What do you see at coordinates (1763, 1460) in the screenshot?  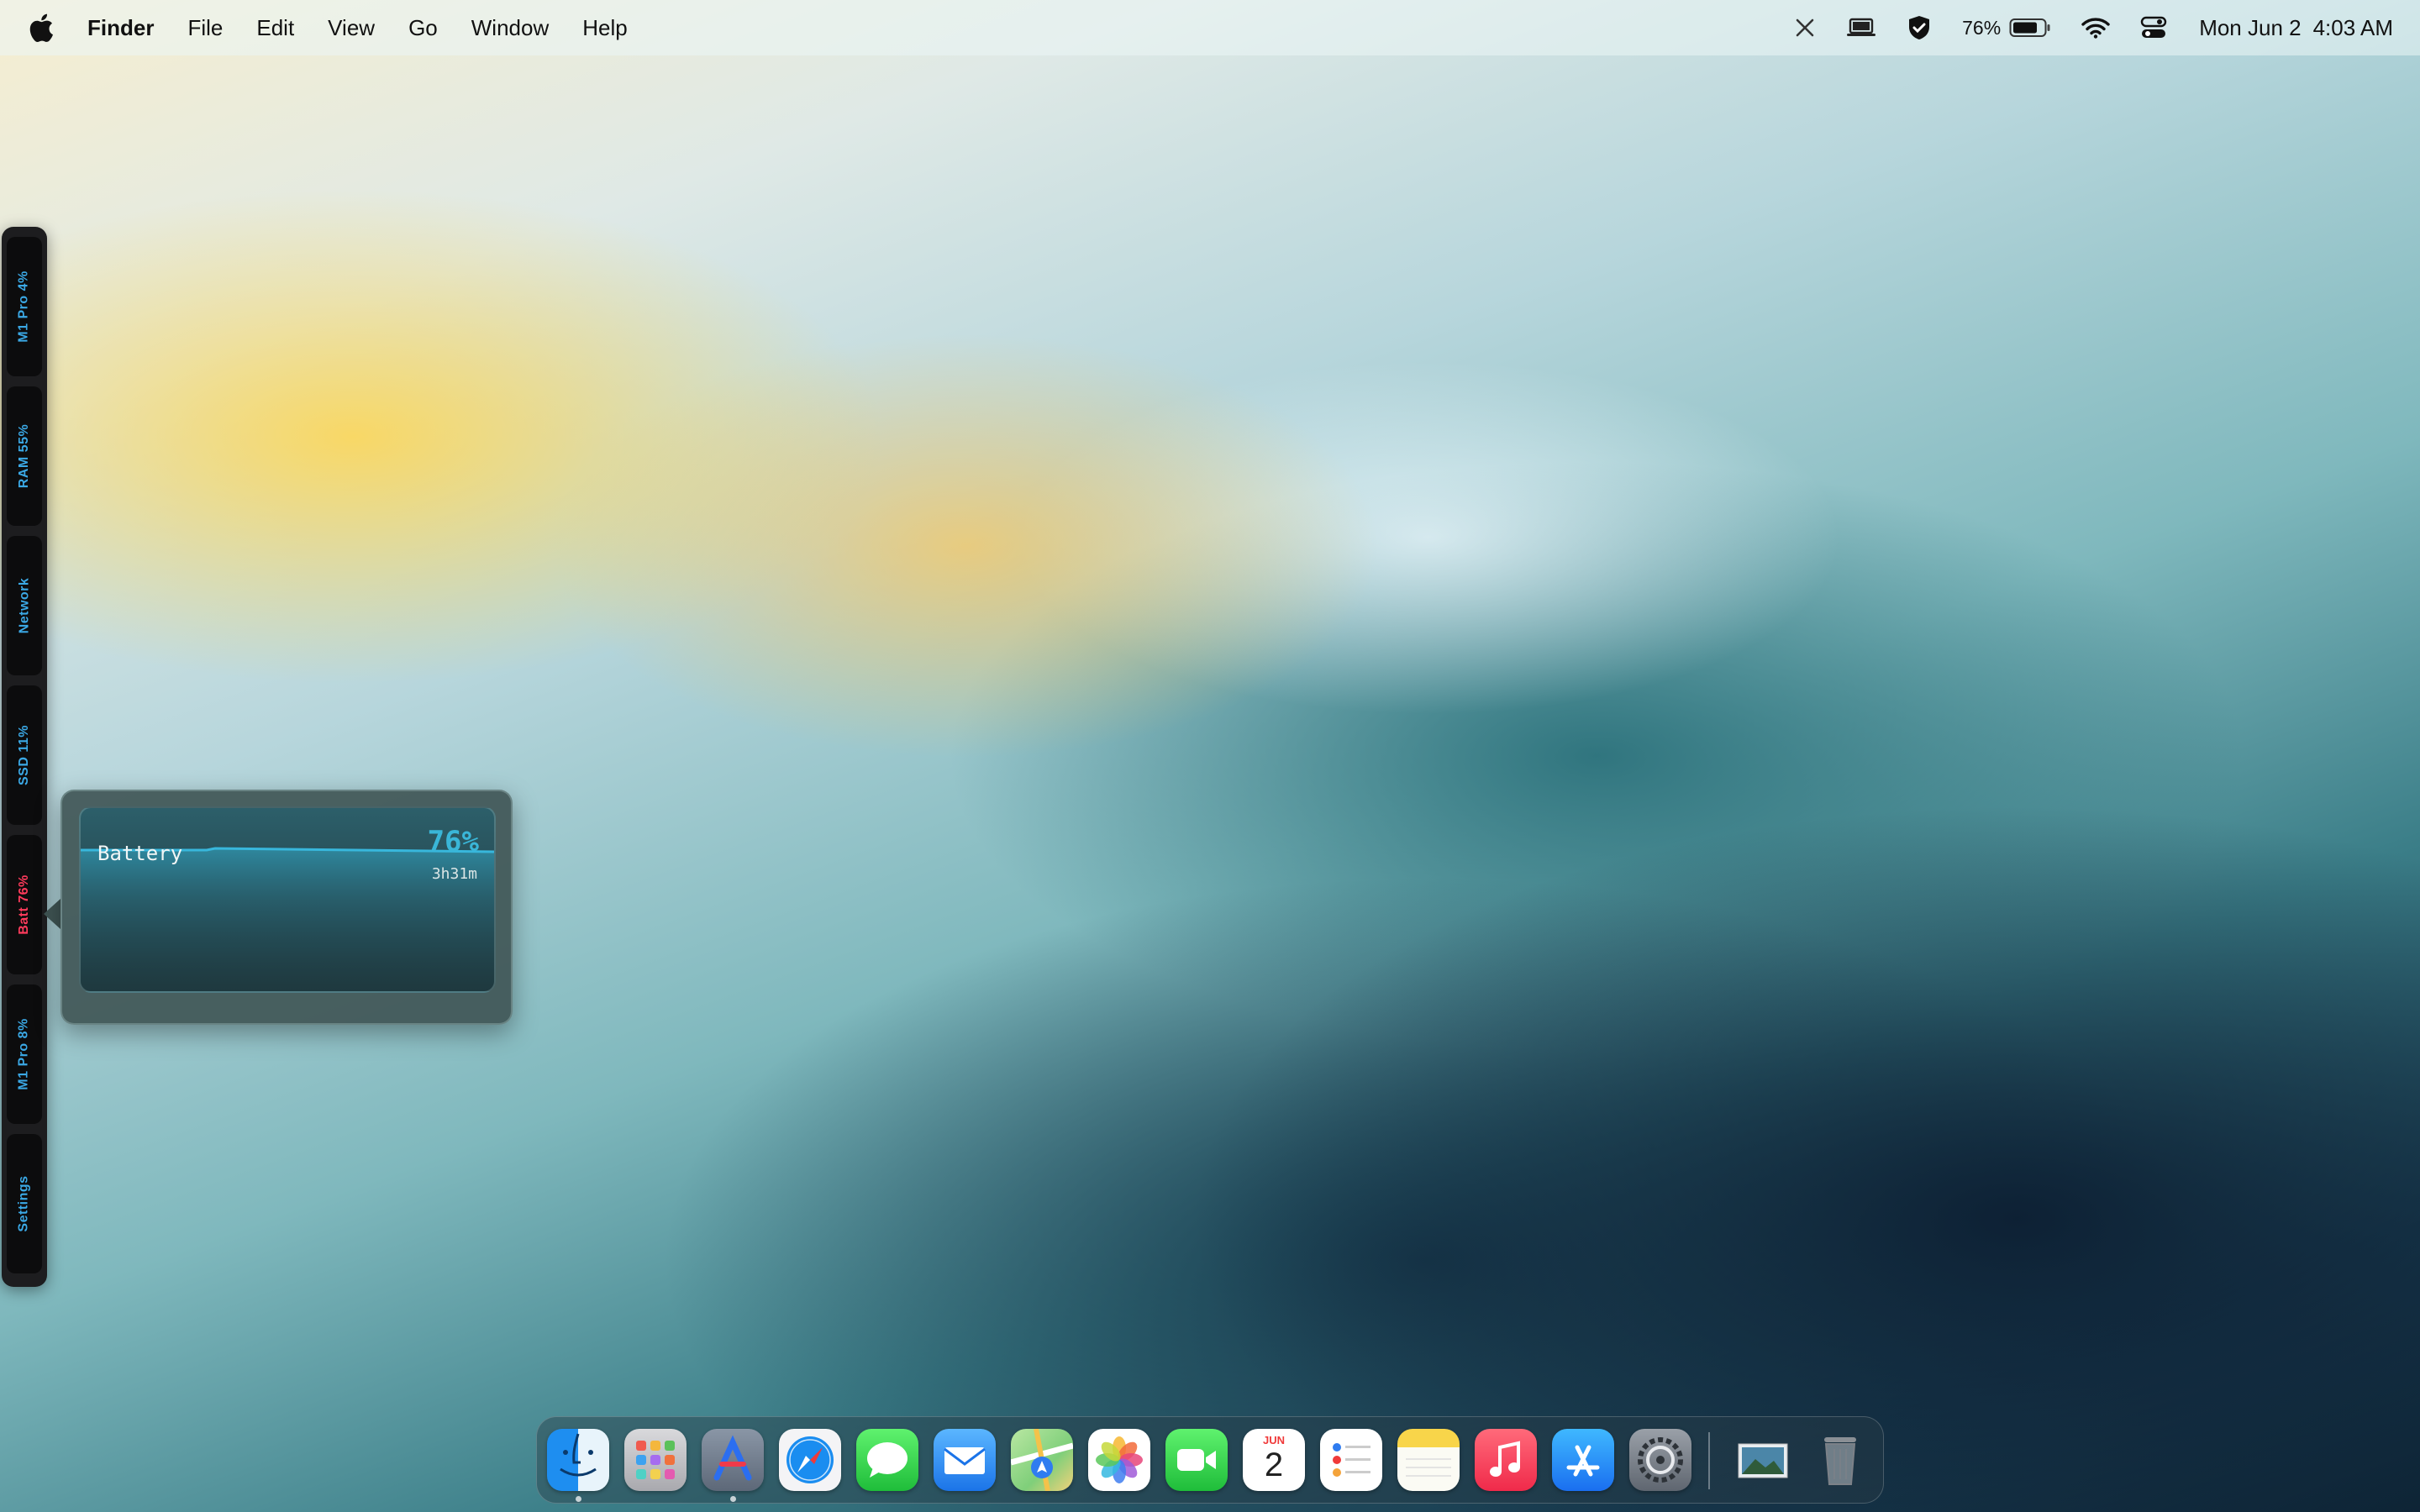 I see `preview-stack-icon` at bounding box center [1763, 1460].